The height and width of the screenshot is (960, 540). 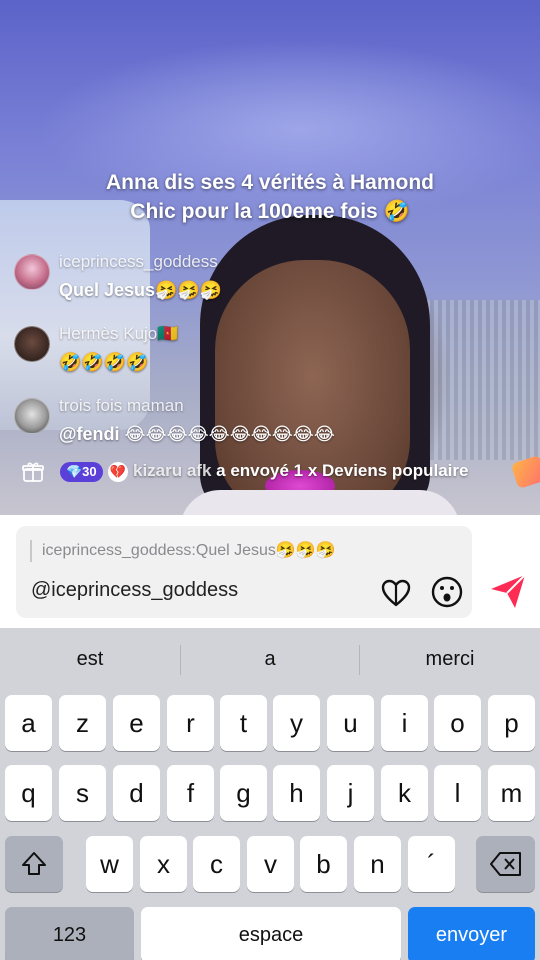 I want to click on key: f, so click(x=190, y=793).